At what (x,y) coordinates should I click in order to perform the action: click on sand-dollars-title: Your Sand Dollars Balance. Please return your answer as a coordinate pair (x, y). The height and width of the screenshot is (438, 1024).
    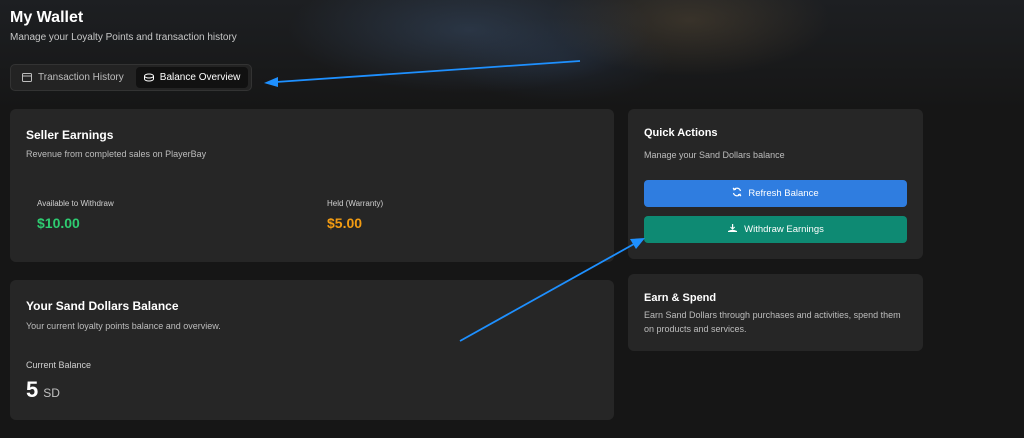
    Looking at the image, I should click on (102, 306).